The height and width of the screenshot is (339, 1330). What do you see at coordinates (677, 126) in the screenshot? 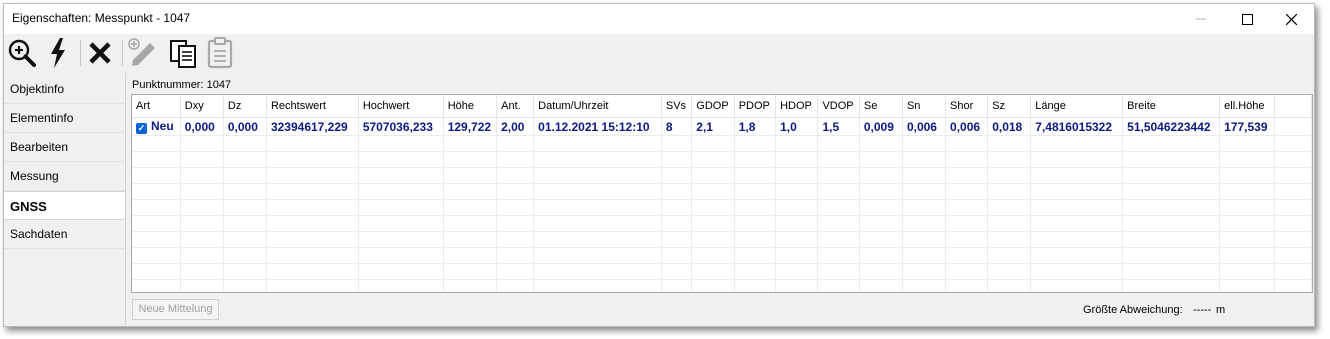
I see `table-cell: 8` at bounding box center [677, 126].